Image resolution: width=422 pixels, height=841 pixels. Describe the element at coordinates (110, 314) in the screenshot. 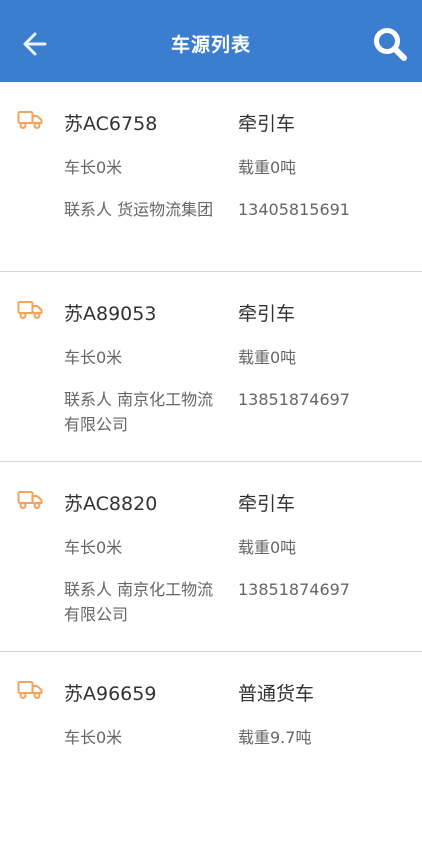

I see `vehicle-plate: 苏A89053` at that location.